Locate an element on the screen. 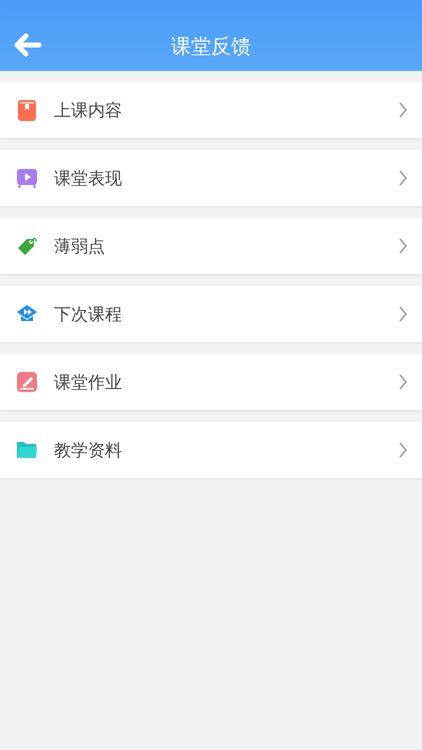 This screenshot has width=422, height=750. tag-icon is located at coordinates (27, 246).